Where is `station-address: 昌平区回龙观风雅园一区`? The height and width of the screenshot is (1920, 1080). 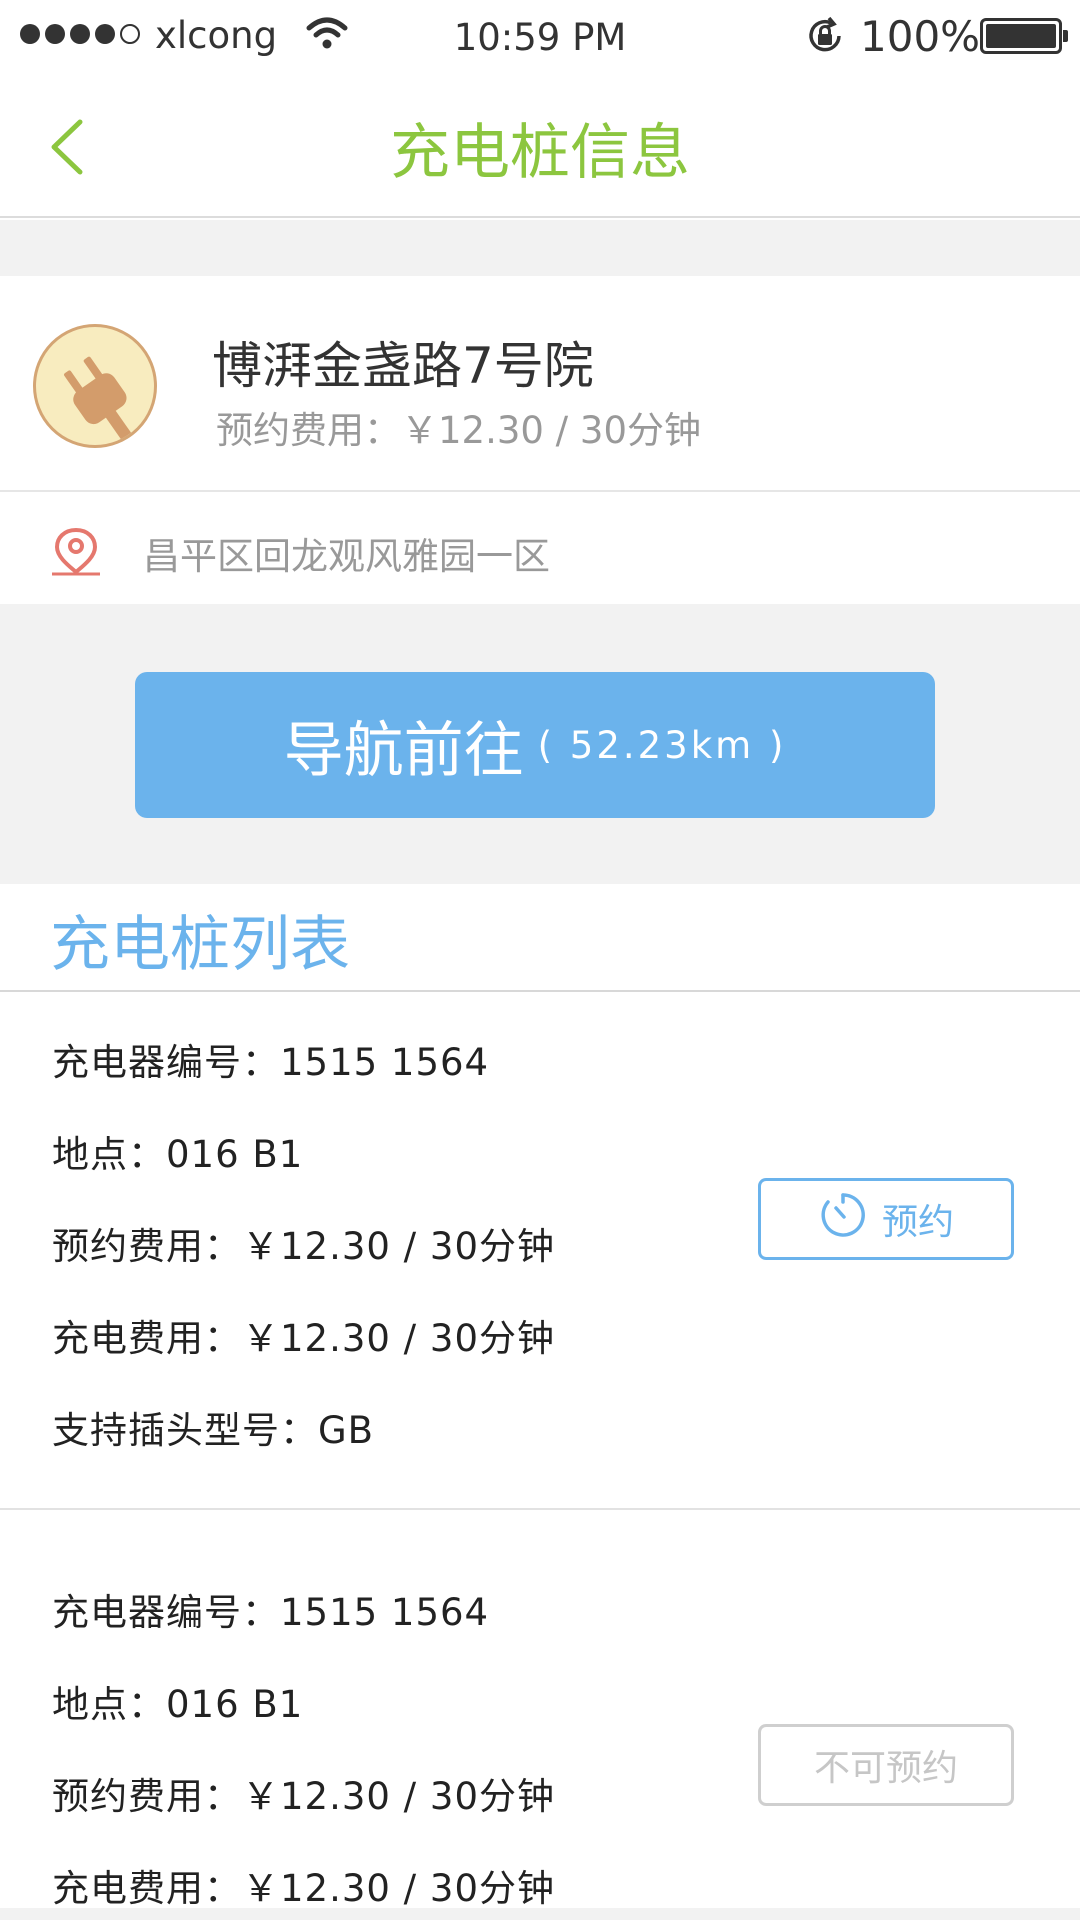
station-address: 昌平区回龙观风雅园一区 is located at coordinates (346, 556).